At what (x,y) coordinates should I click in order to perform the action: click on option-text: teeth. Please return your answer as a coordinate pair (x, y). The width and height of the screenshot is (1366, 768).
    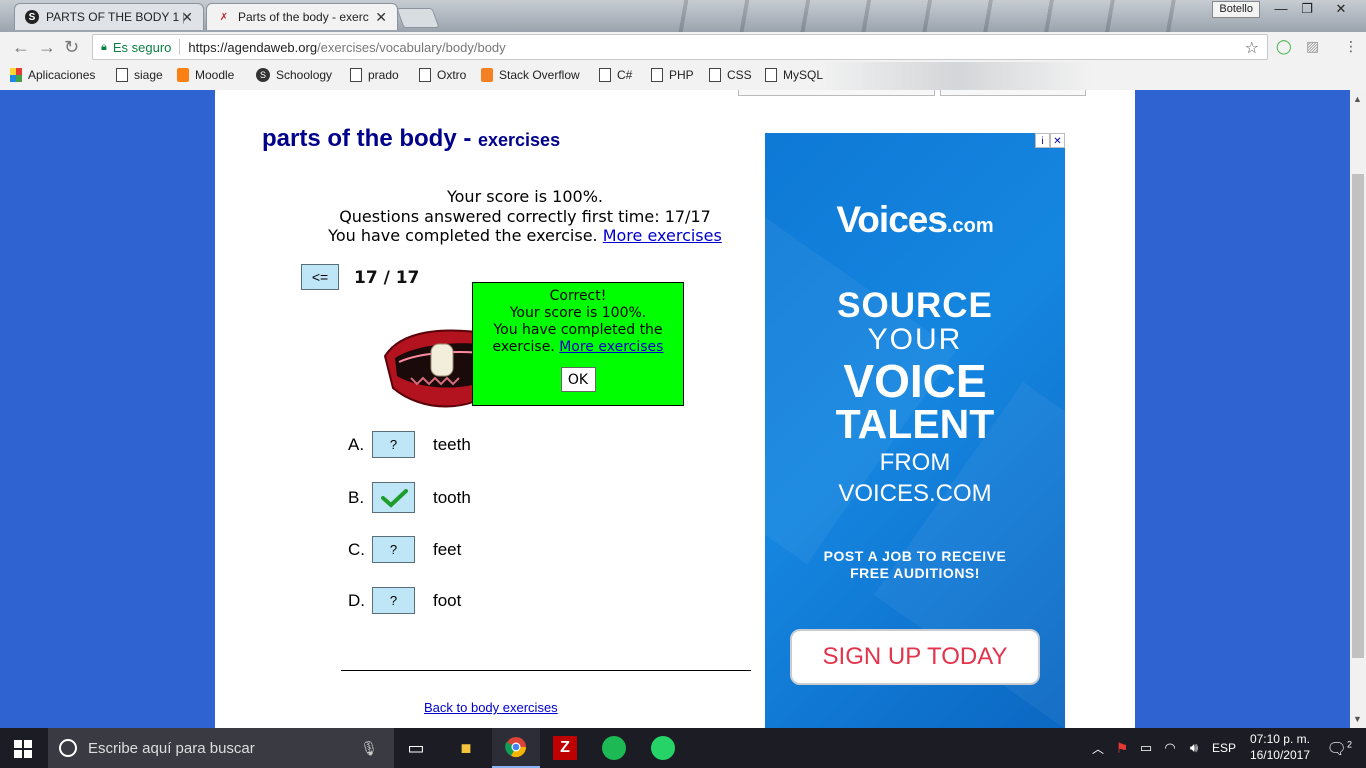
    Looking at the image, I should click on (452, 444).